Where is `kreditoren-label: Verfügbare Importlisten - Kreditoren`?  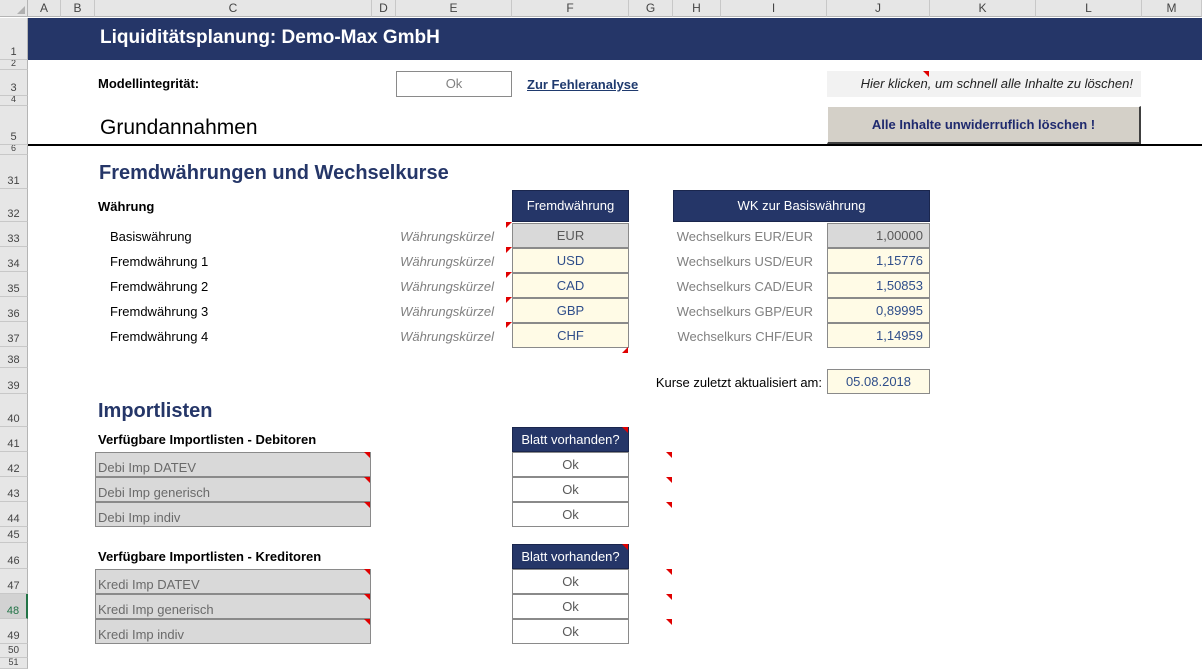 kreditoren-label: Verfügbare Importlisten - Kreditoren is located at coordinates (210, 556).